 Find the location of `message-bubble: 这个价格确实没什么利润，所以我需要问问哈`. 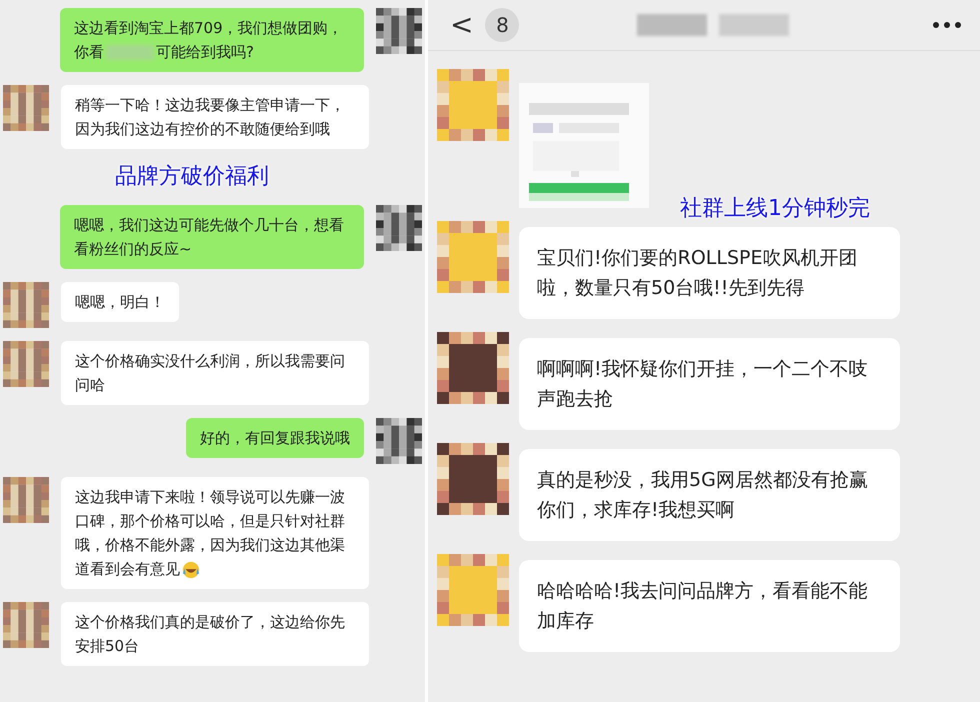

message-bubble: 这个价格确实没什么利润，所以我需要问问哈 is located at coordinates (215, 373).